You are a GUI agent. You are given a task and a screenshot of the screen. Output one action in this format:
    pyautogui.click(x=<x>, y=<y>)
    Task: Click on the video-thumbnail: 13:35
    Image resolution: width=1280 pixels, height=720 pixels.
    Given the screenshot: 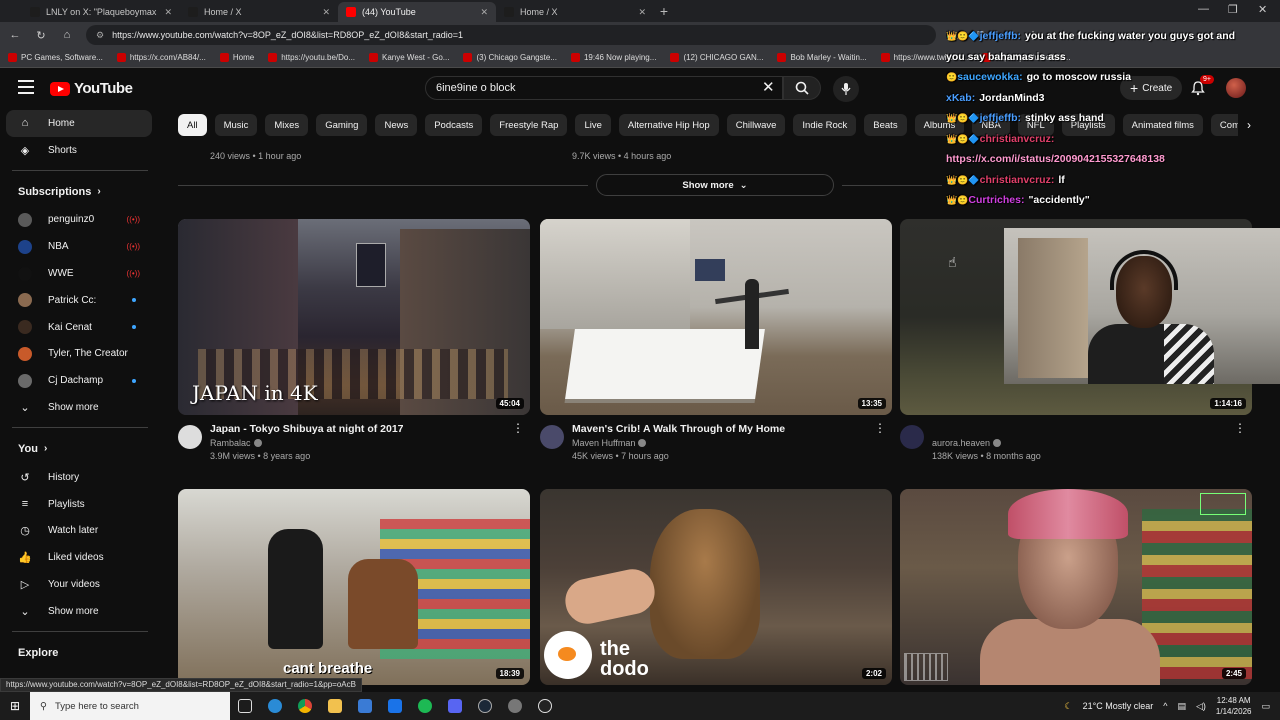 What is the action you would take?
    pyautogui.click(x=716, y=317)
    